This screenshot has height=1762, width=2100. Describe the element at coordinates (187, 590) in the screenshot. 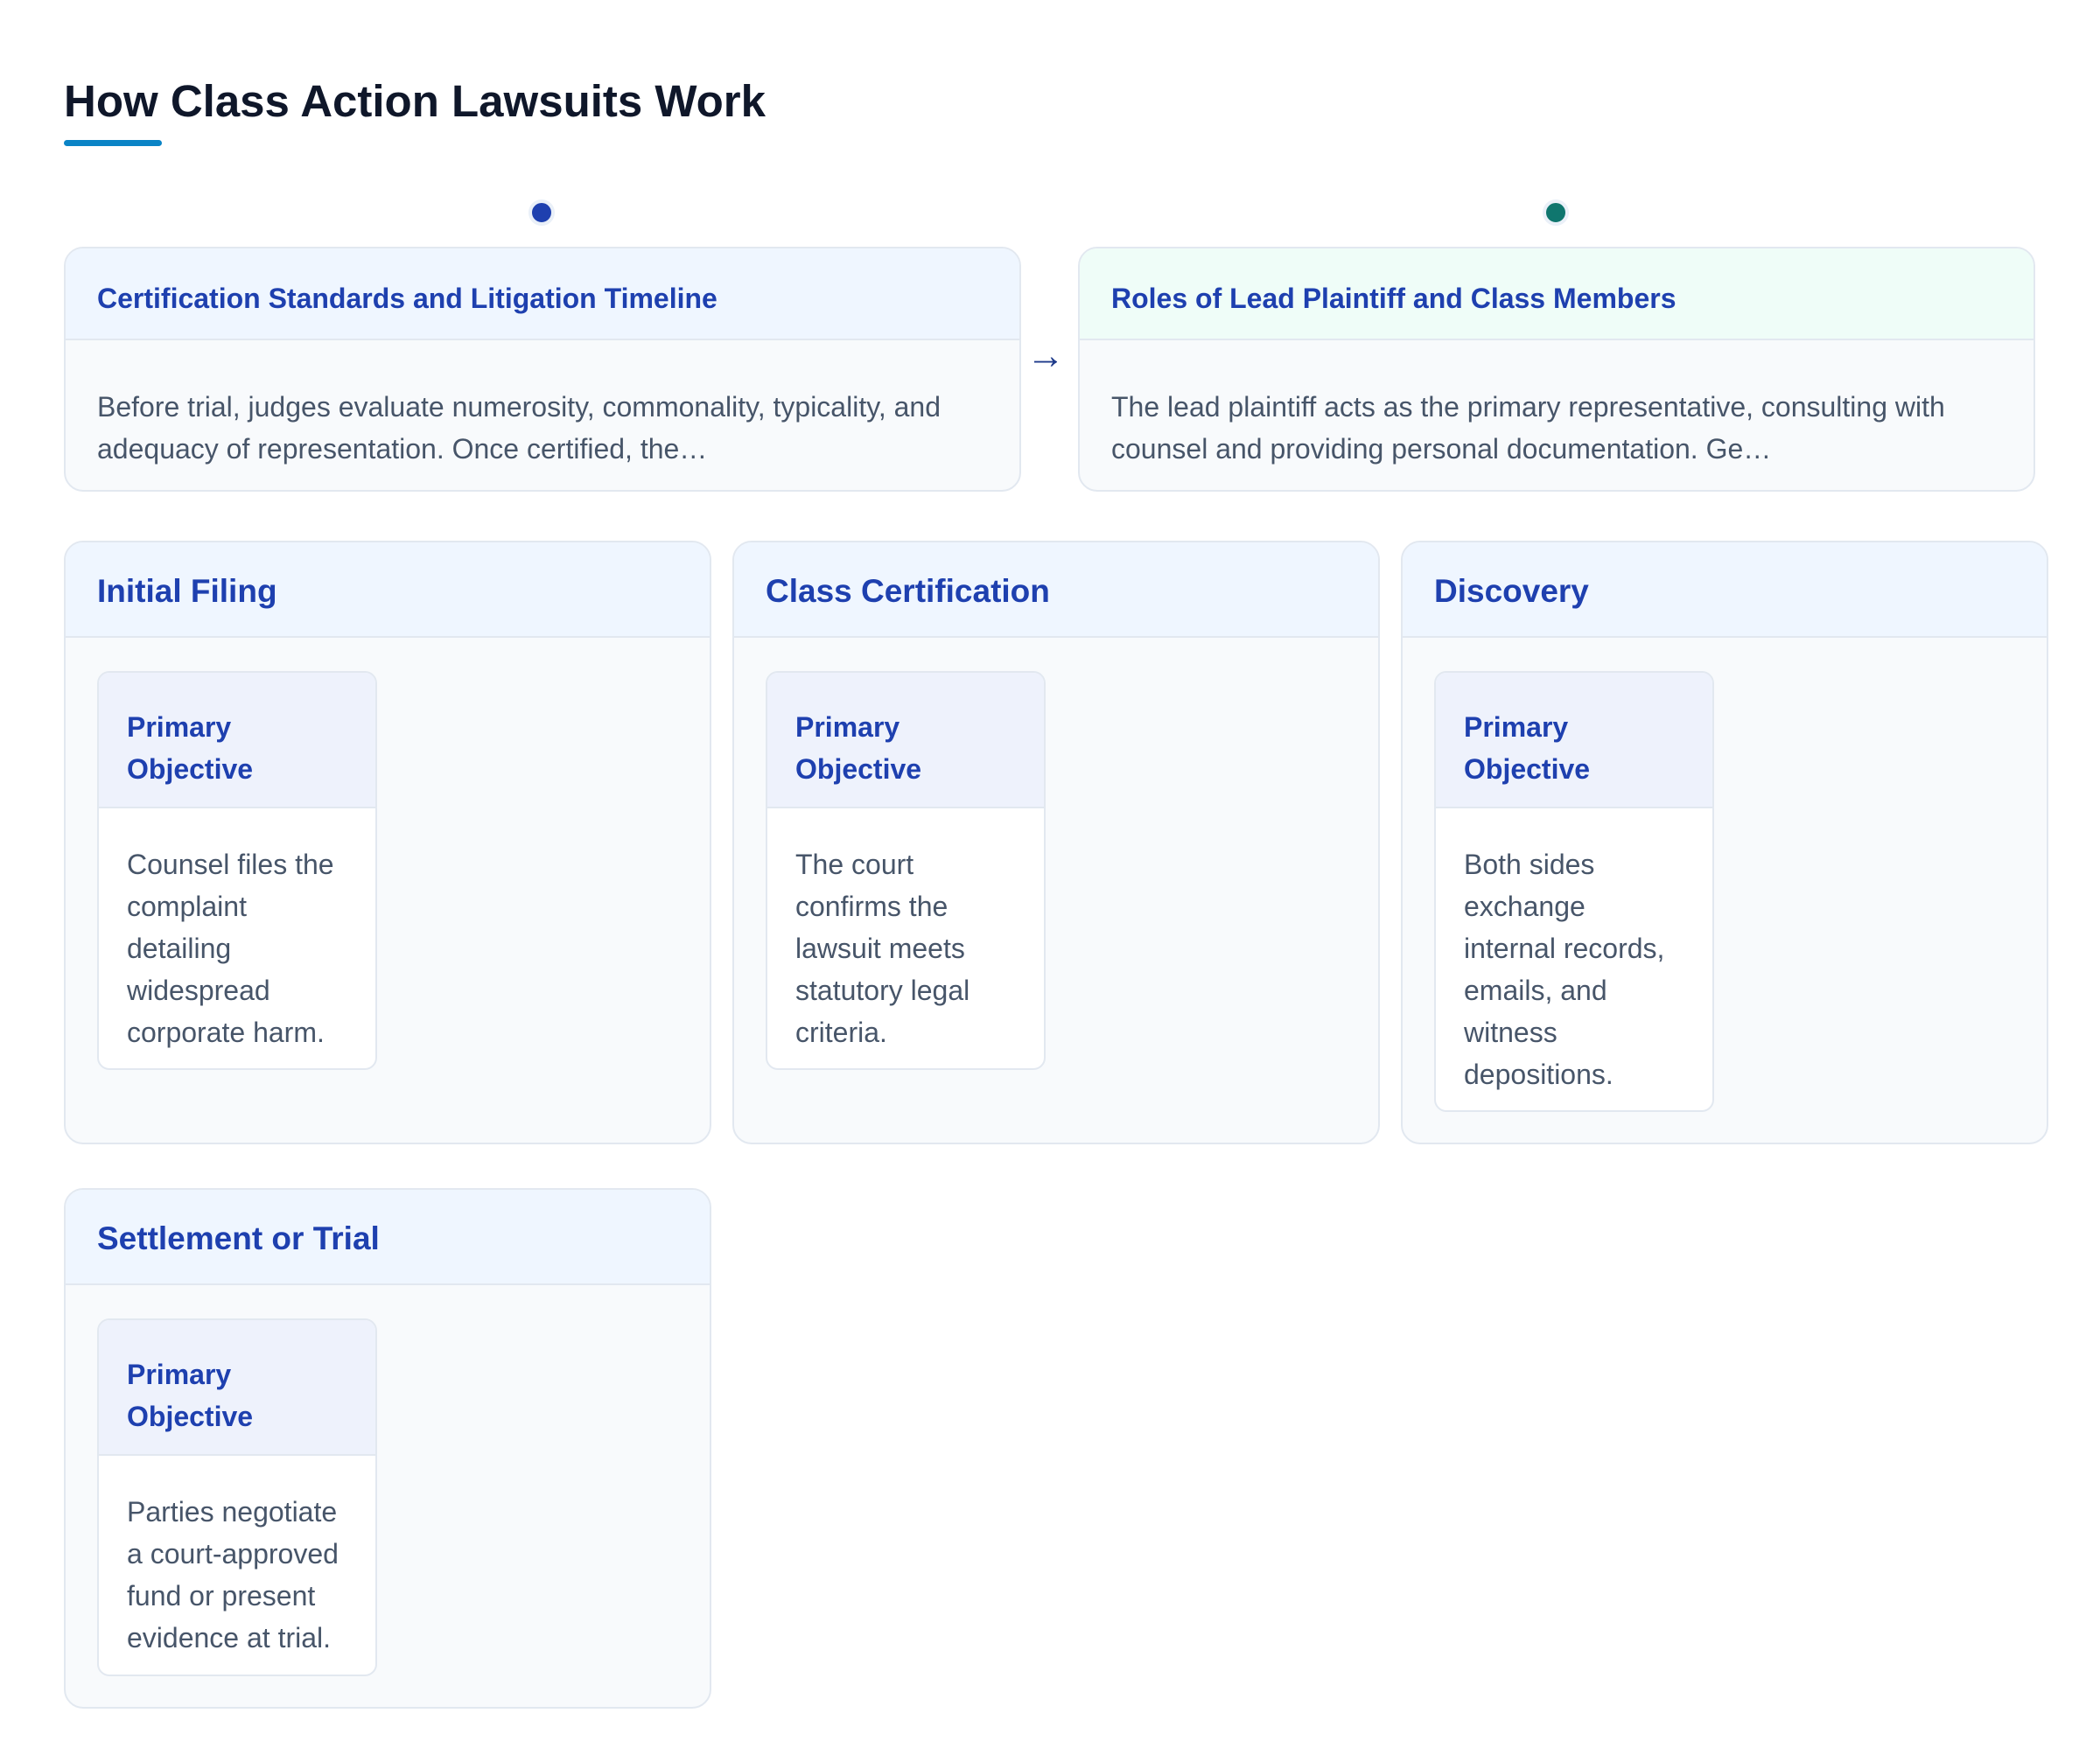

I see `stage-title: Initial Filing` at that location.